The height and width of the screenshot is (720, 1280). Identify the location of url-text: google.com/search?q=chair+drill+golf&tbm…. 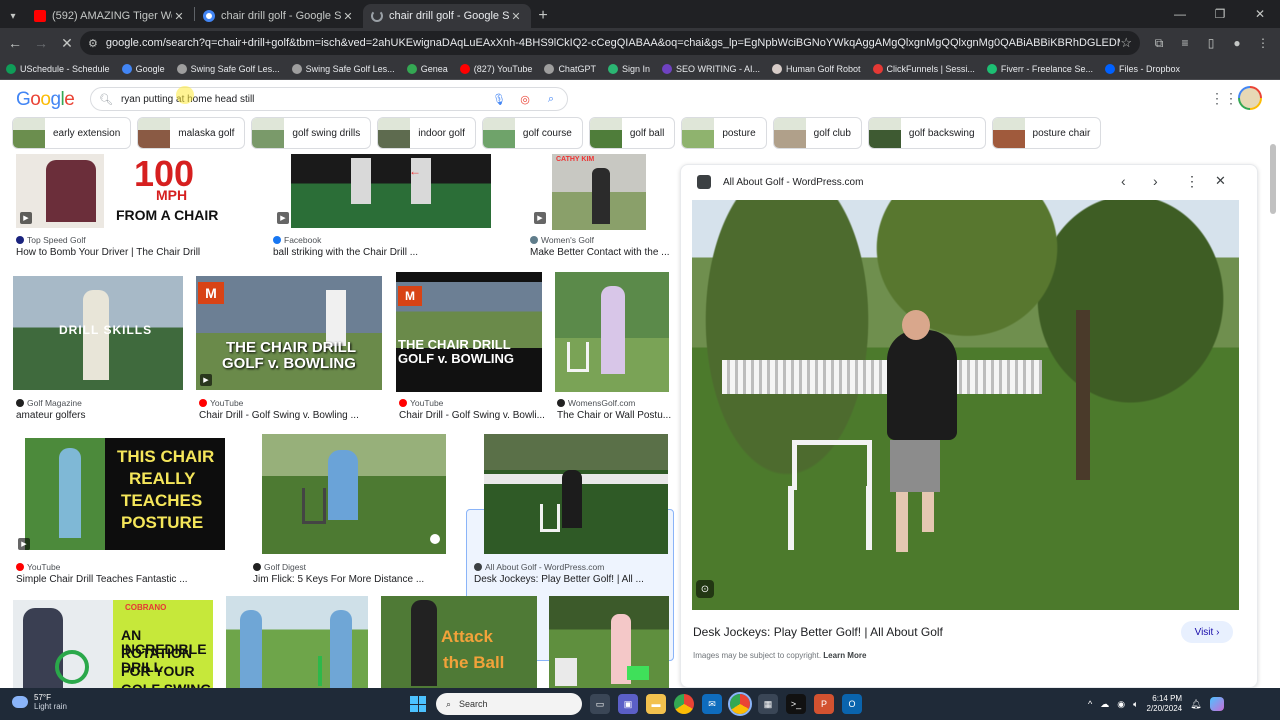
(613, 43).